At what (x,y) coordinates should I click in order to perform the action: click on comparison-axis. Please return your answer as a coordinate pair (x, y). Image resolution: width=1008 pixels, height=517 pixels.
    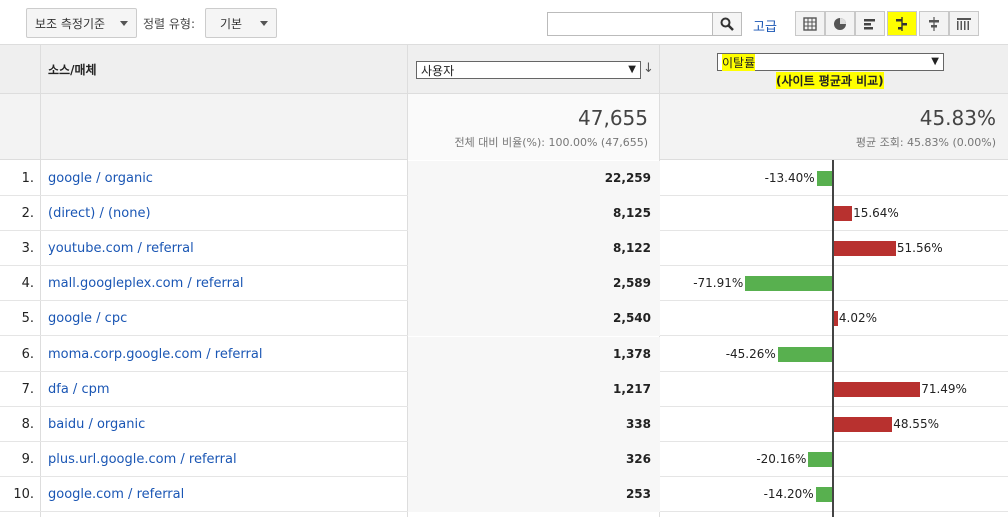
    Looking at the image, I should click on (833, 338).